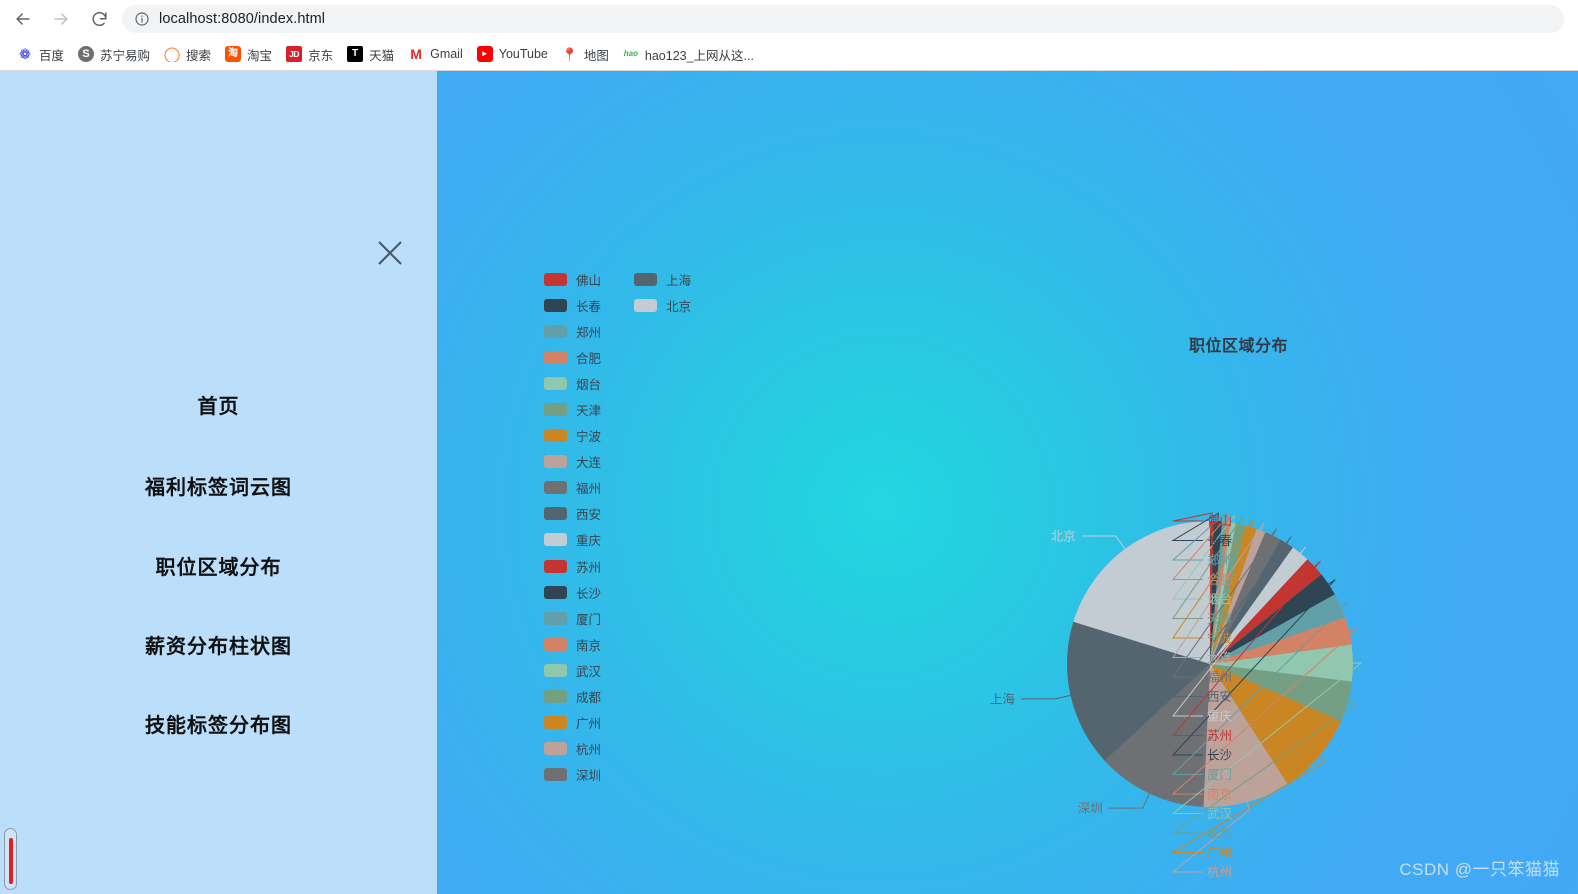  I want to click on back-arrow-icon, so click(23, 19).